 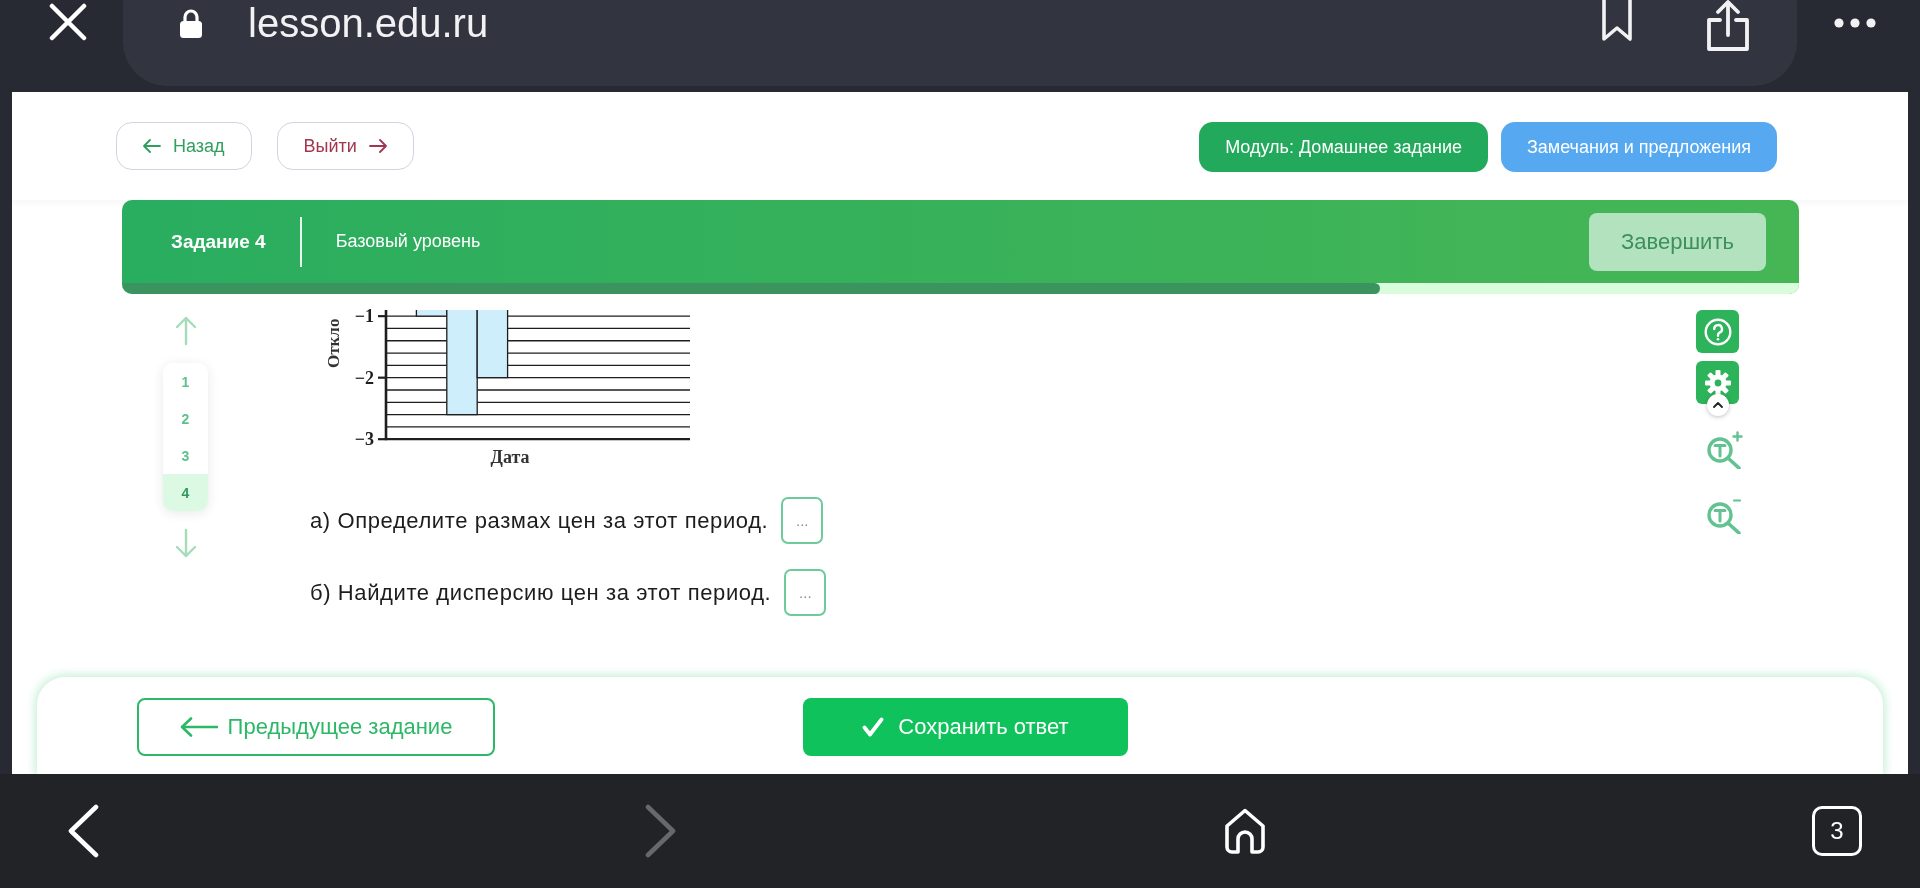 What do you see at coordinates (185, 492) in the screenshot?
I see `task-number-tab: 4` at bounding box center [185, 492].